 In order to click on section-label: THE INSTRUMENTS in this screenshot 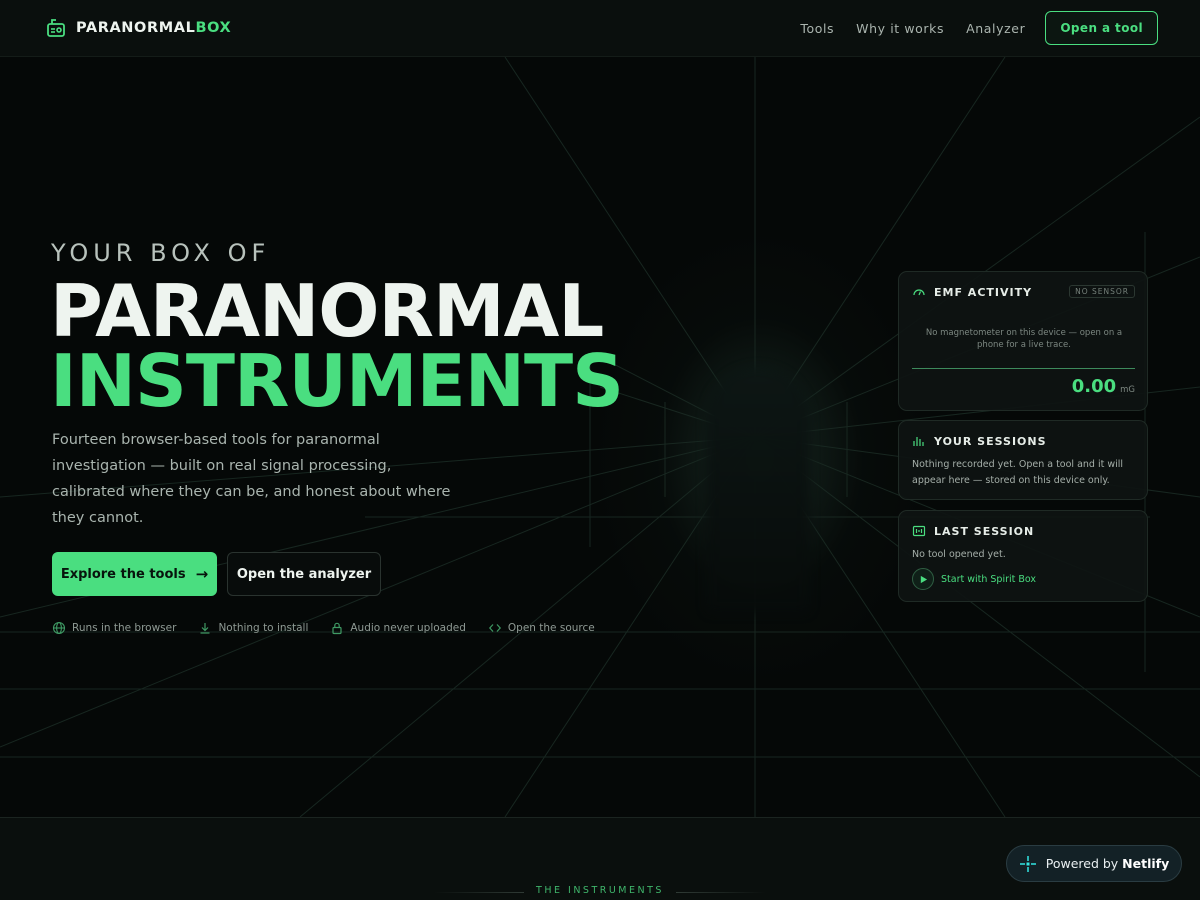, I will do `click(600, 890)`.